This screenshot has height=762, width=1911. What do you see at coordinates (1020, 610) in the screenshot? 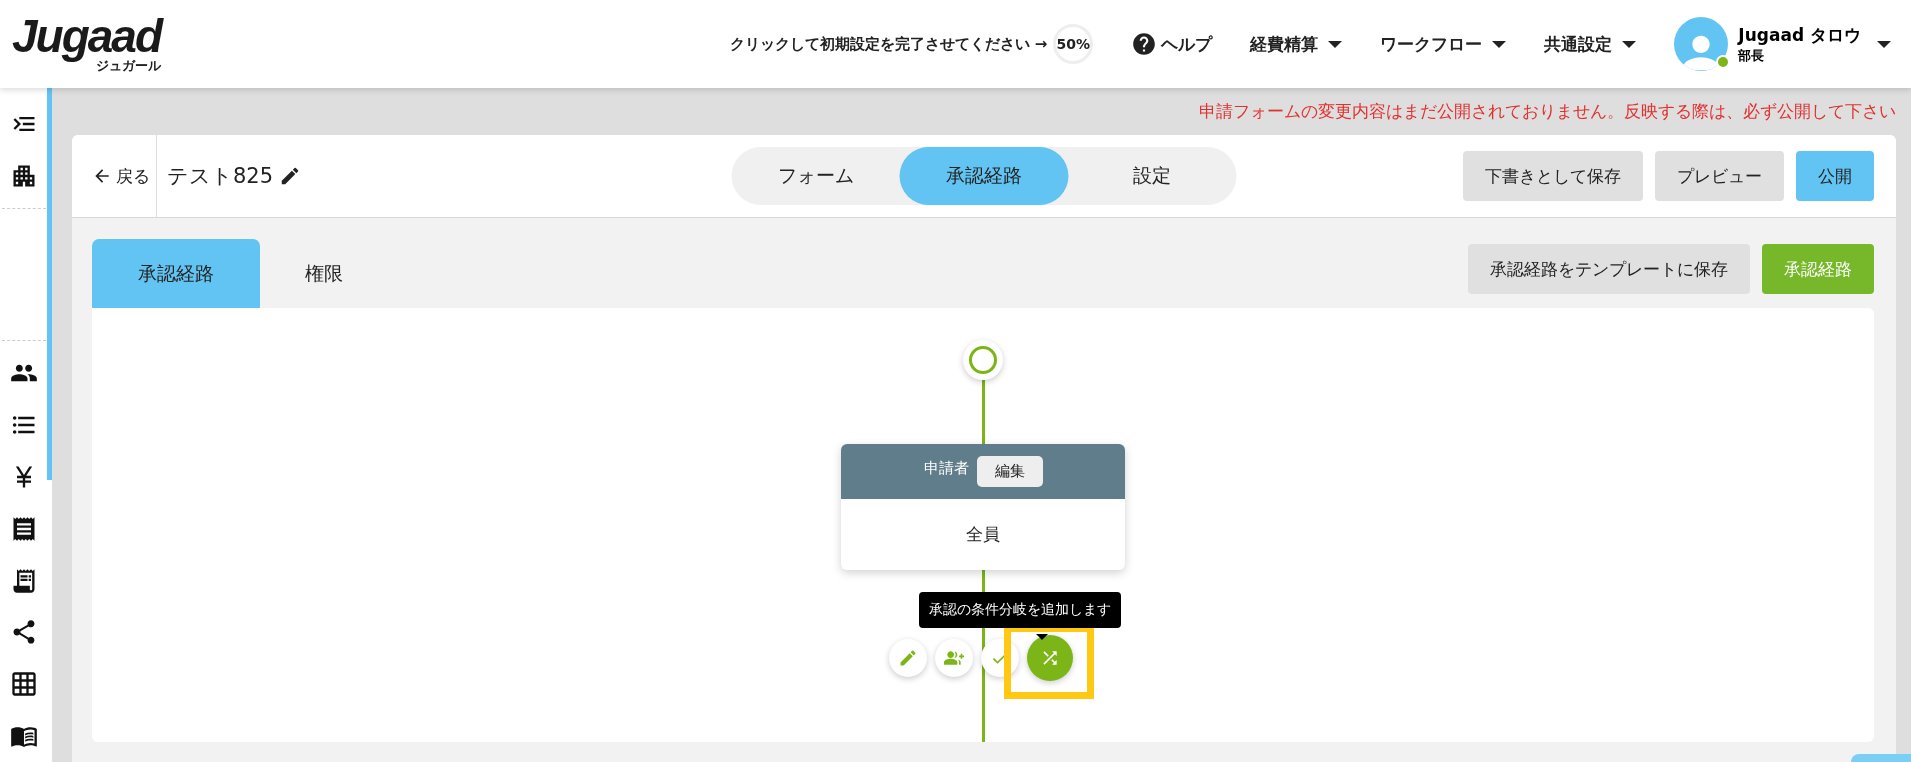
I see `tooltip: 承認の条件分岐を追加します` at bounding box center [1020, 610].